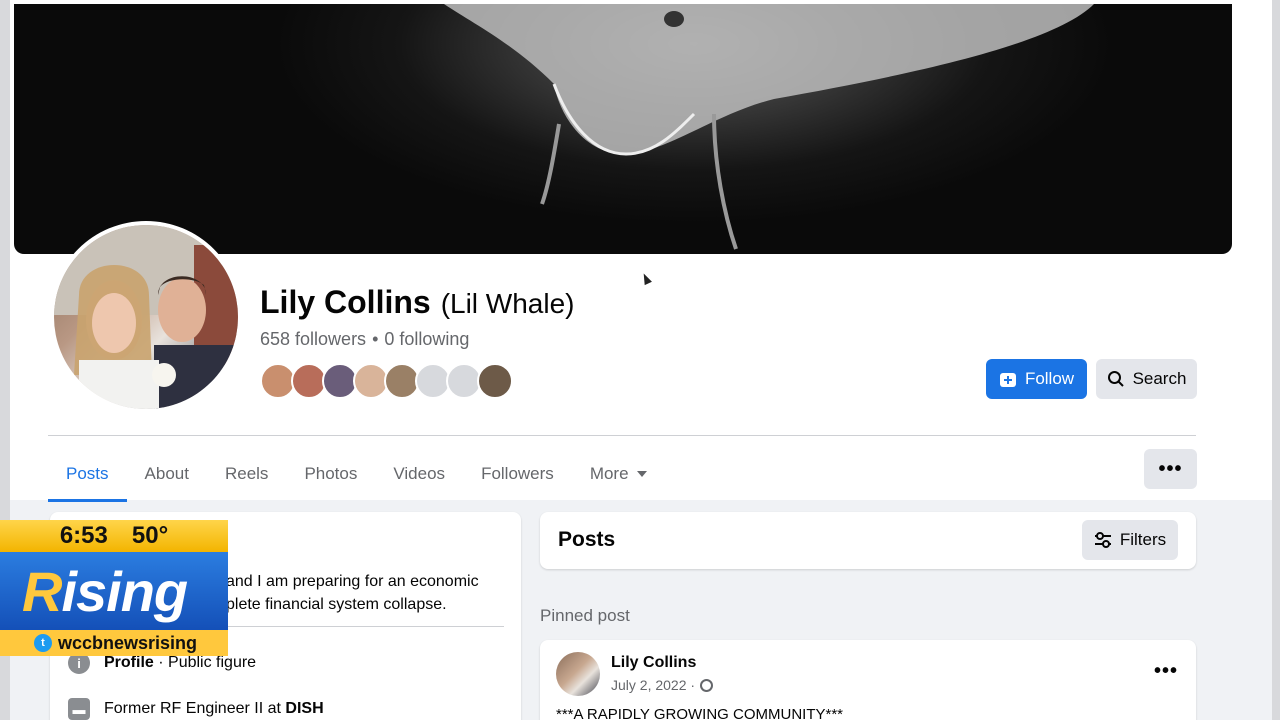  Describe the element at coordinates (426, 339) in the screenshot. I see `following-count: 0 following` at that location.